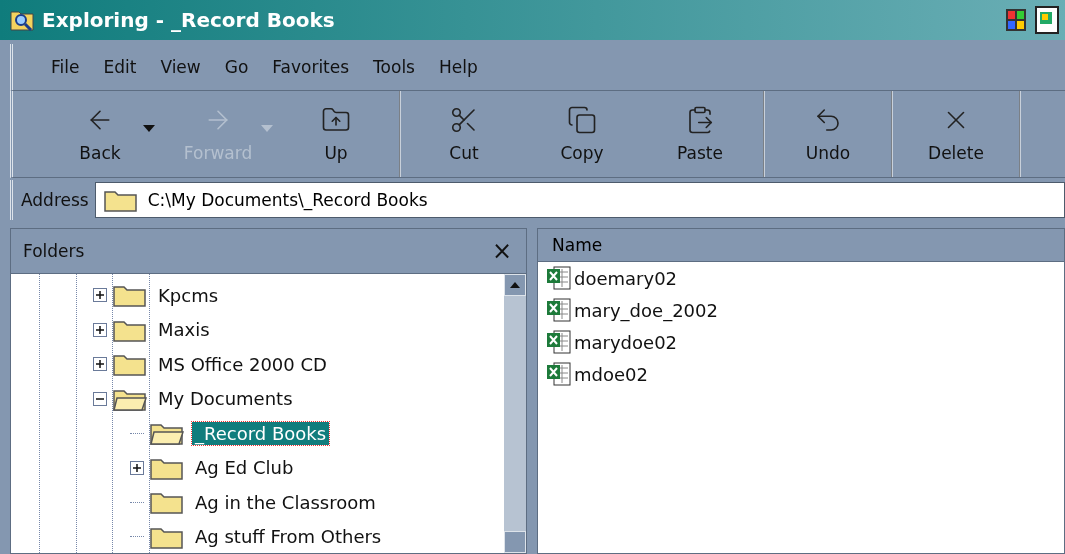  I want to click on menu-item: Edit, so click(120, 67).